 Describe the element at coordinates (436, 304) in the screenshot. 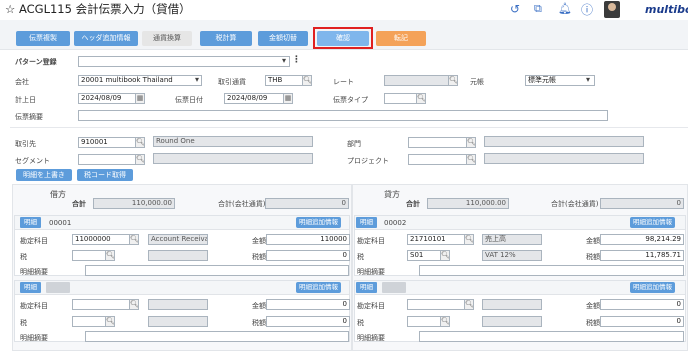

I see `credit-line-2-account-code` at that location.